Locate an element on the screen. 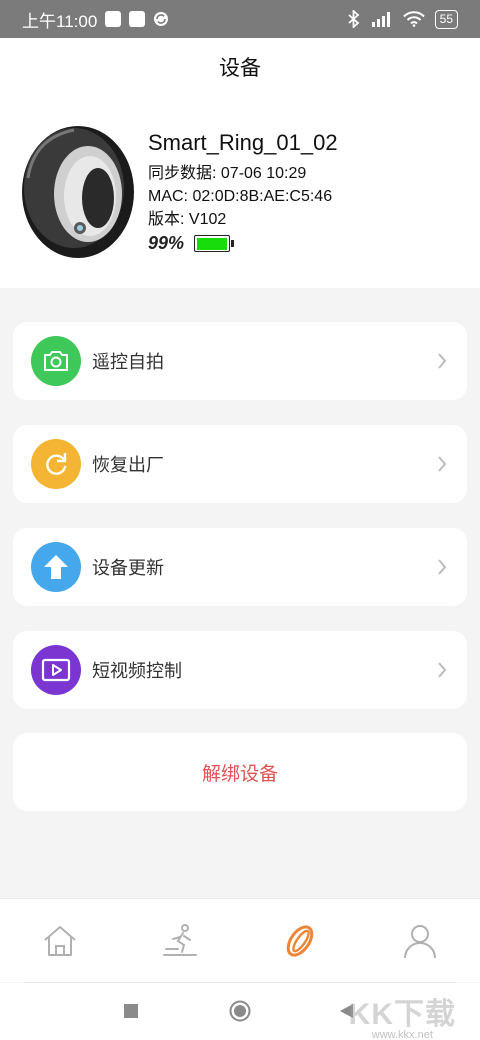  factory-reset-icon is located at coordinates (56, 464).